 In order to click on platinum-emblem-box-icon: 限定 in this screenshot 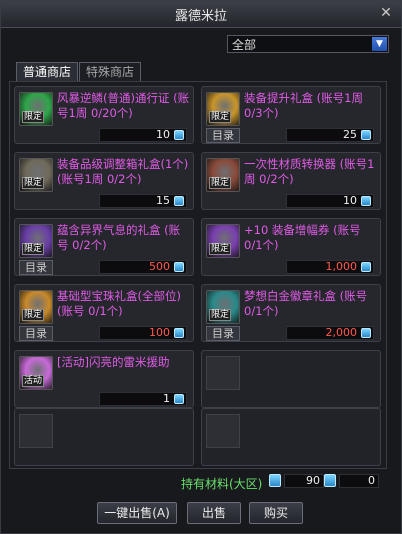, I will do `click(223, 307)`.